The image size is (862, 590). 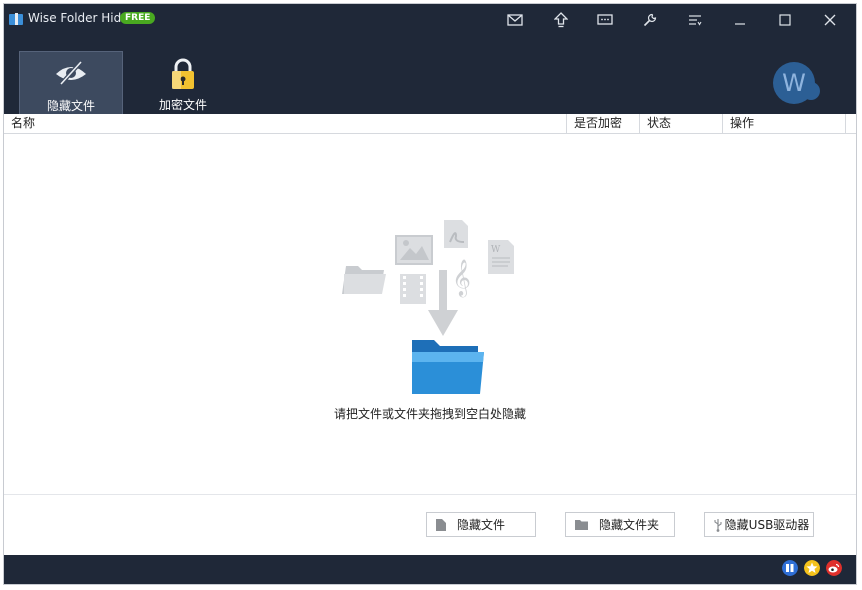 What do you see at coordinates (680, 123) in the screenshot?
I see `column-status: 状态` at bounding box center [680, 123].